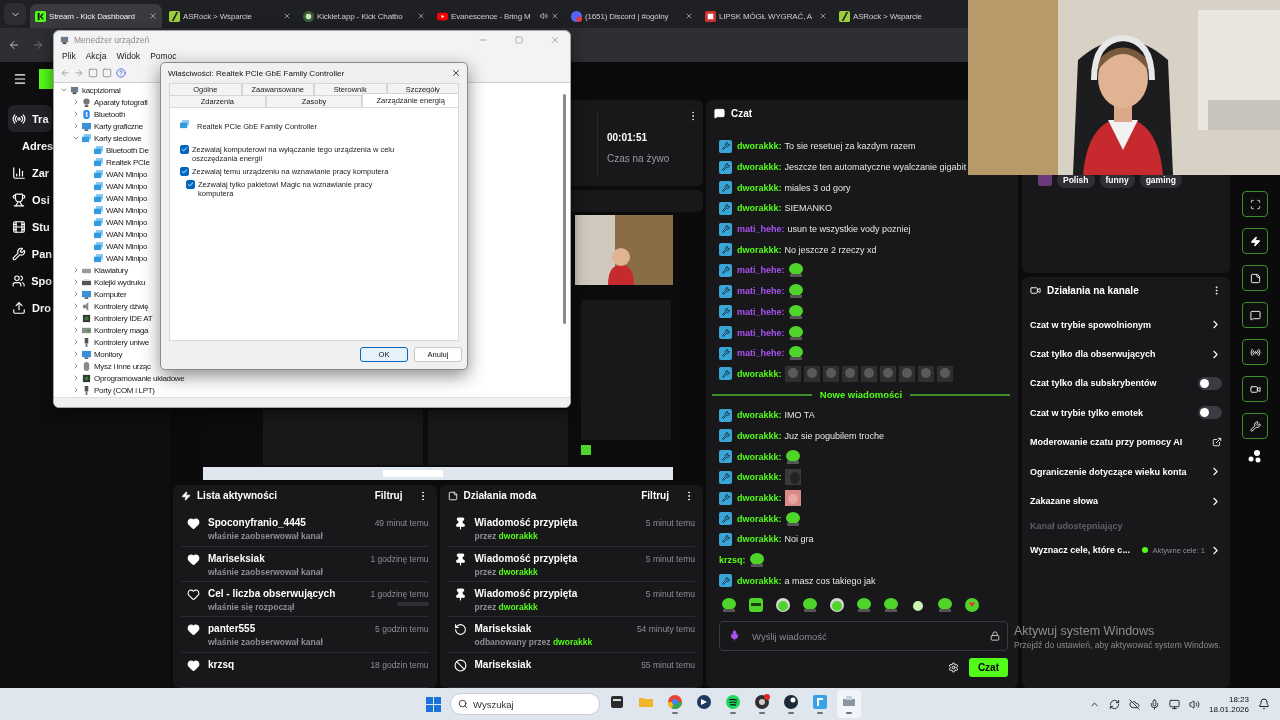  What do you see at coordinates (1210, 383) in the screenshot?
I see `toggle-switch` at bounding box center [1210, 383].